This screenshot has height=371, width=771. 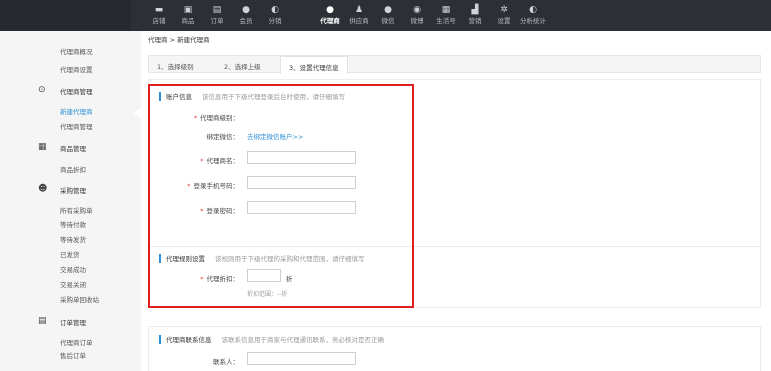 I want to click on breadcrumb: 代理商 > 新建代理商, so click(x=179, y=40).